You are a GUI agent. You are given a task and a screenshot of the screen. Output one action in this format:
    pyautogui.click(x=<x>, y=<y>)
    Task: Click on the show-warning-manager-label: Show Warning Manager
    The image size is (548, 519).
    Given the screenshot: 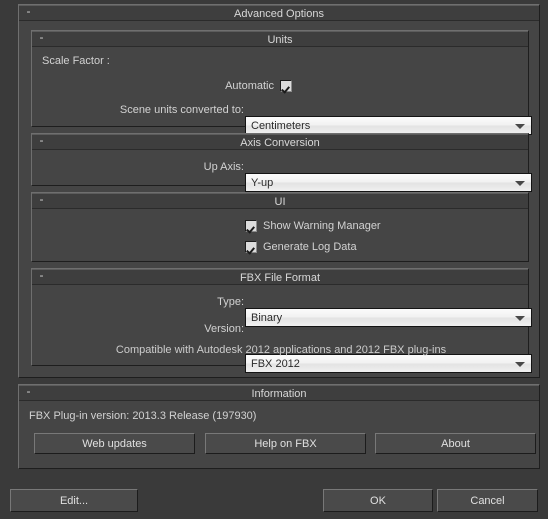 What is the action you would take?
    pyautogui.click(x=322, y=226)
    